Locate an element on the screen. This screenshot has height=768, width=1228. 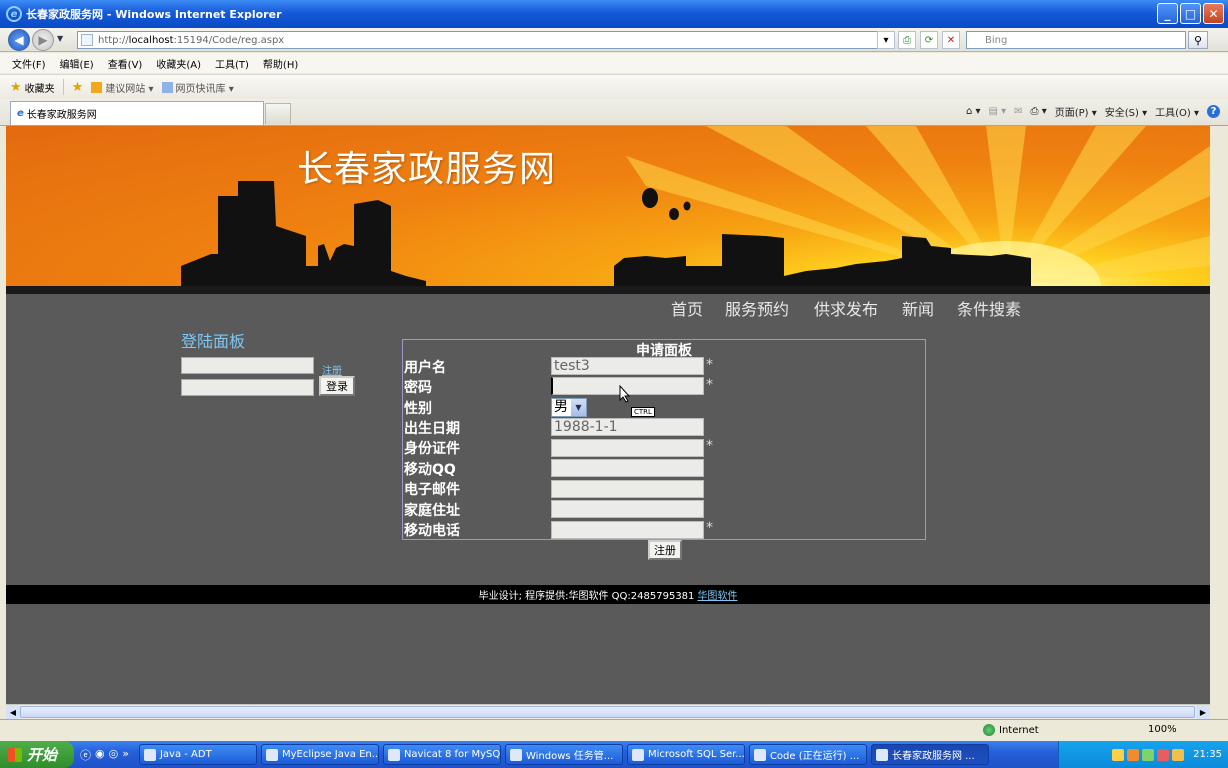
task-adt: Java - ADT is located at coordinates (197, 754).